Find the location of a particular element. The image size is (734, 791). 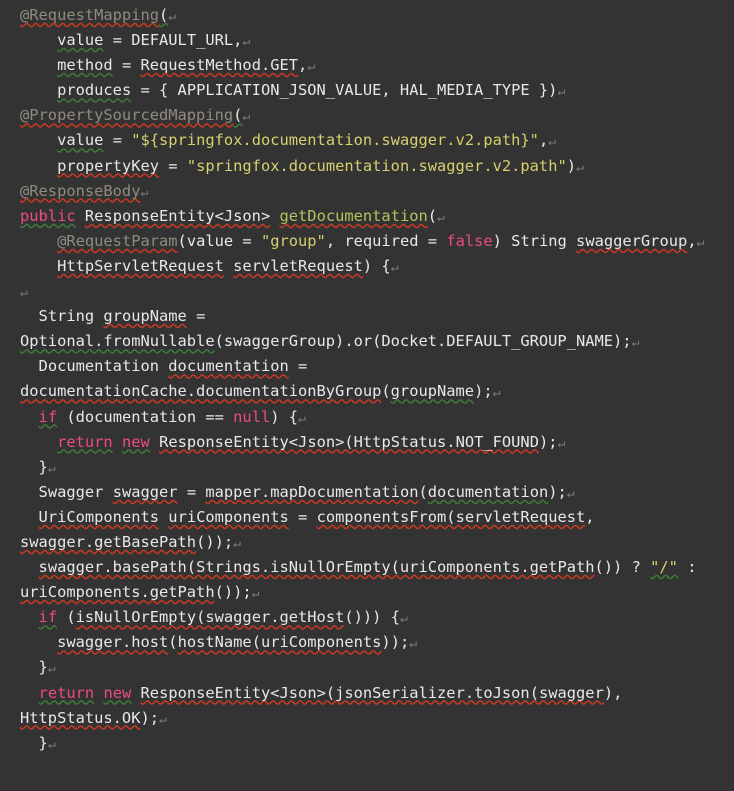

type-token: String is located at coordinates (71, 316).